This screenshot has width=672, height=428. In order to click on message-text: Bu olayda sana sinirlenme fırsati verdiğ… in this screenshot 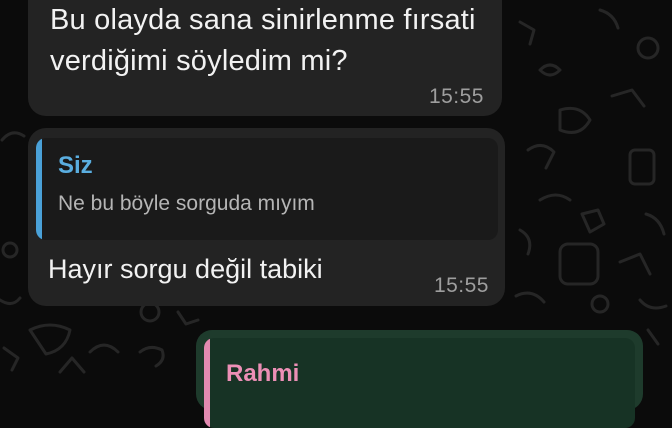, I will do `click(263, 40)`.